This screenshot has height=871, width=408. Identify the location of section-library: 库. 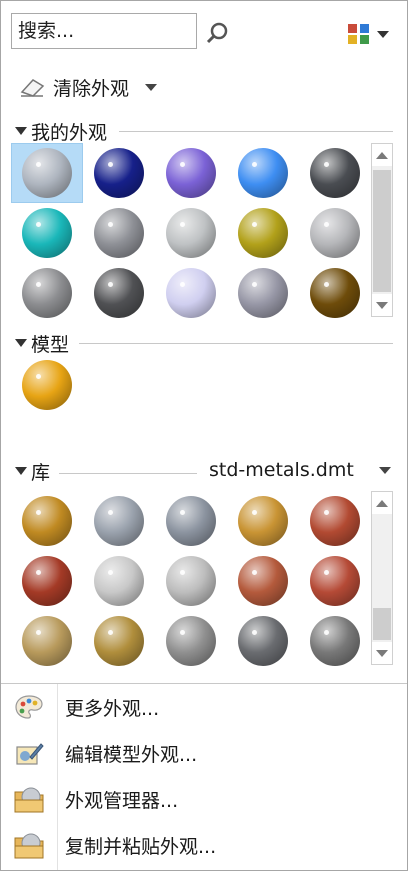
(33, 471).